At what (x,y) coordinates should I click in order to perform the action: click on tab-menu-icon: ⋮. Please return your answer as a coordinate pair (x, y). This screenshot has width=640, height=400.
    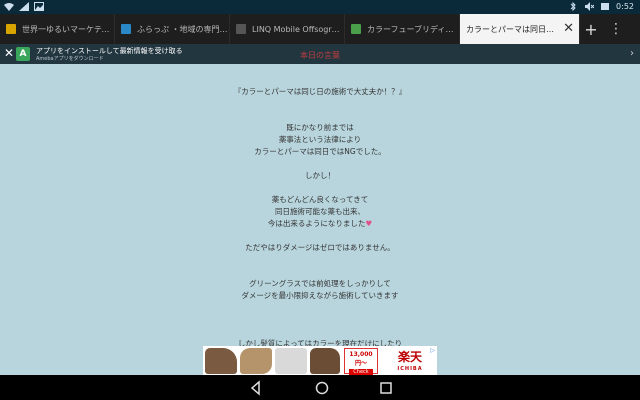
    Looking at the image, I should click on (616, 29).